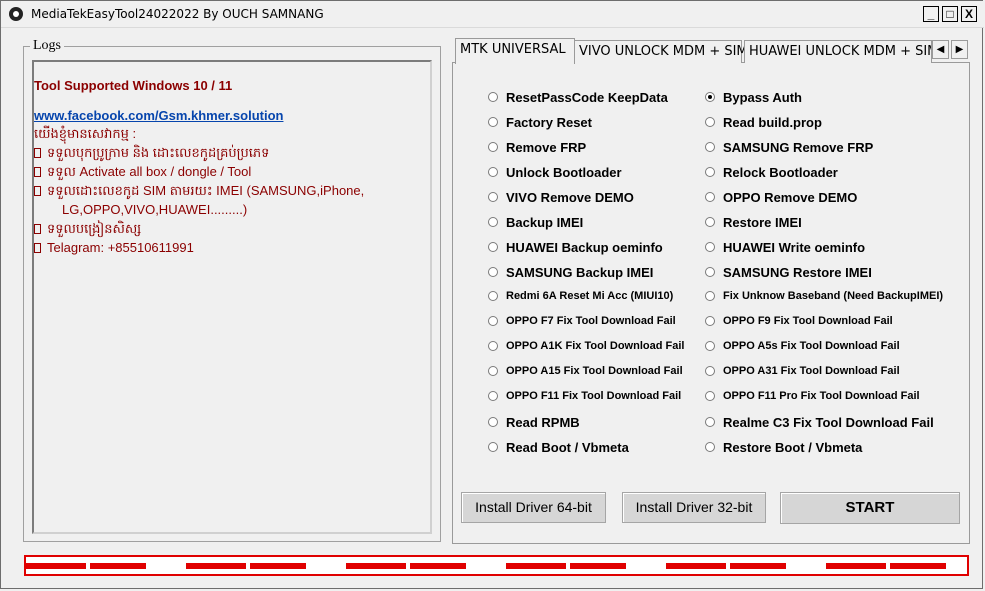  I want to click on radio-read-rpmb, so click(493, 422).